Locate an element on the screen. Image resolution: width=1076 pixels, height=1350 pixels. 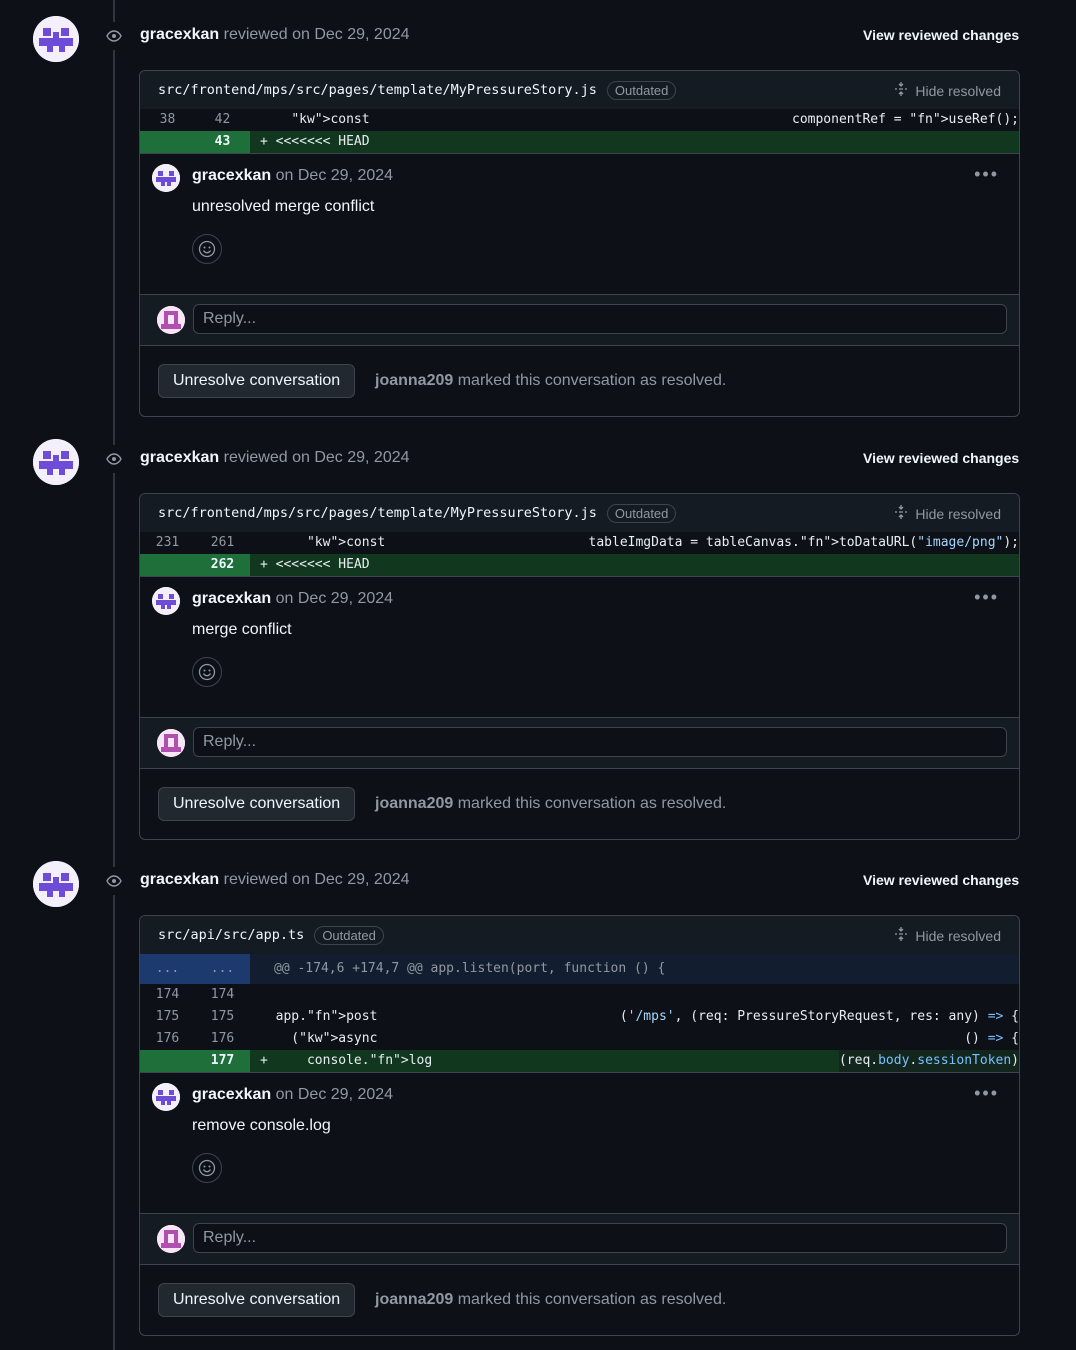
comment-body: merge conflict is located at coordinates (242, 629).